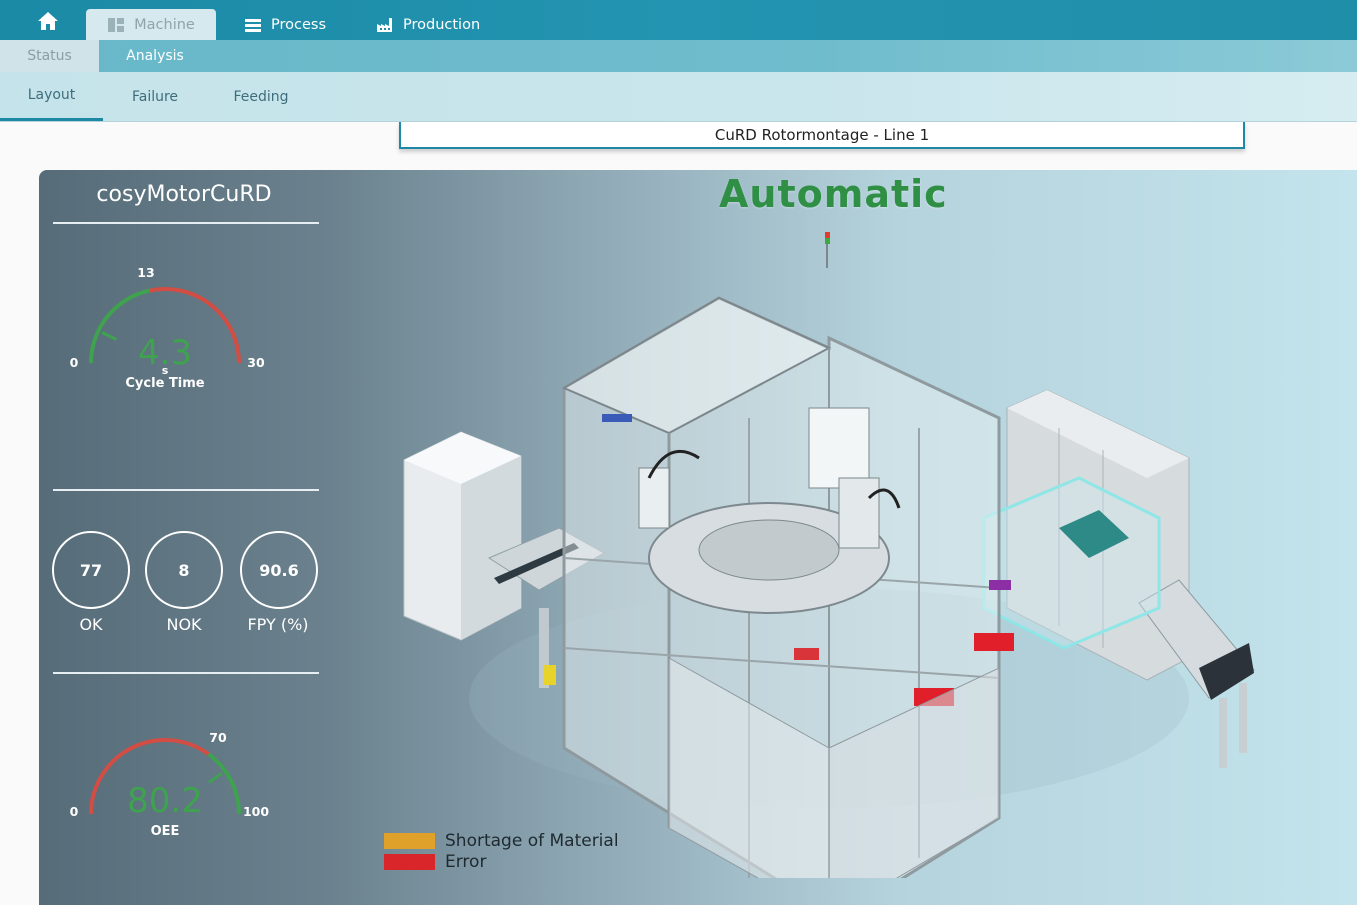  Describe the element at coordinates (442, 24) in the screenshot. I see `tab-production-label: Production` at that location.